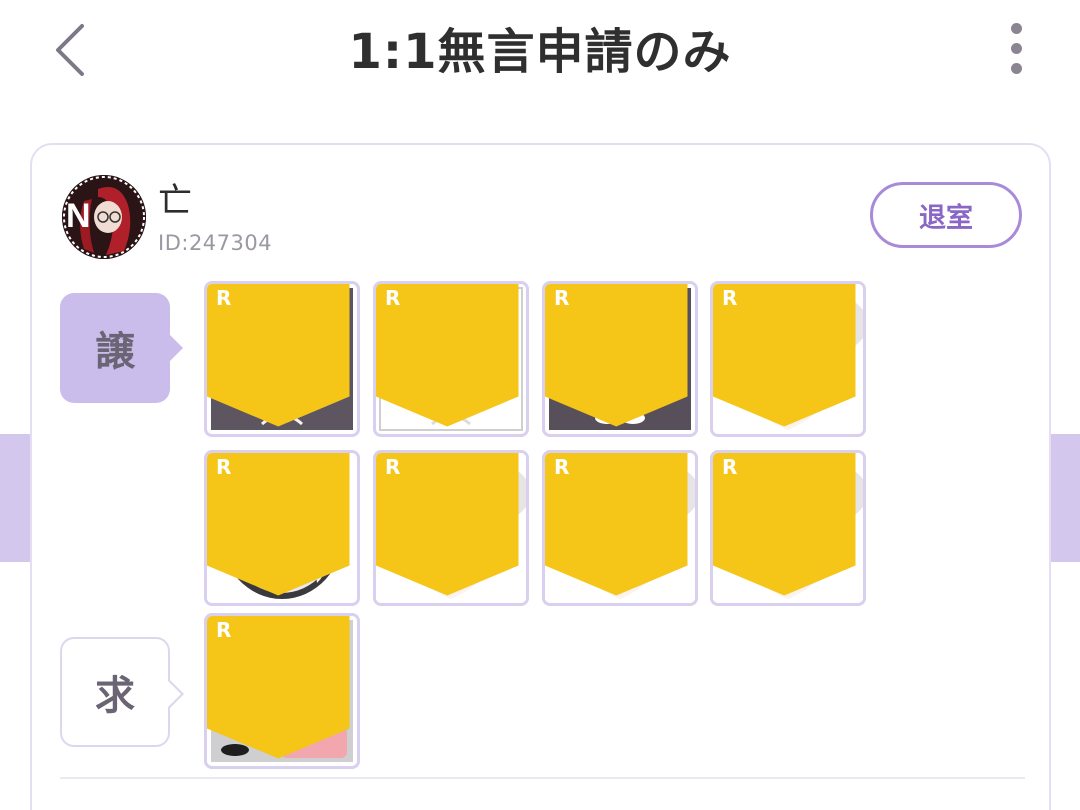 Image resolution: width=1080 pixels, height=810 pixels. Describe the element at coordinates (115, 352) in the screenshot. I see `give-tag-label: 譲` at that location.